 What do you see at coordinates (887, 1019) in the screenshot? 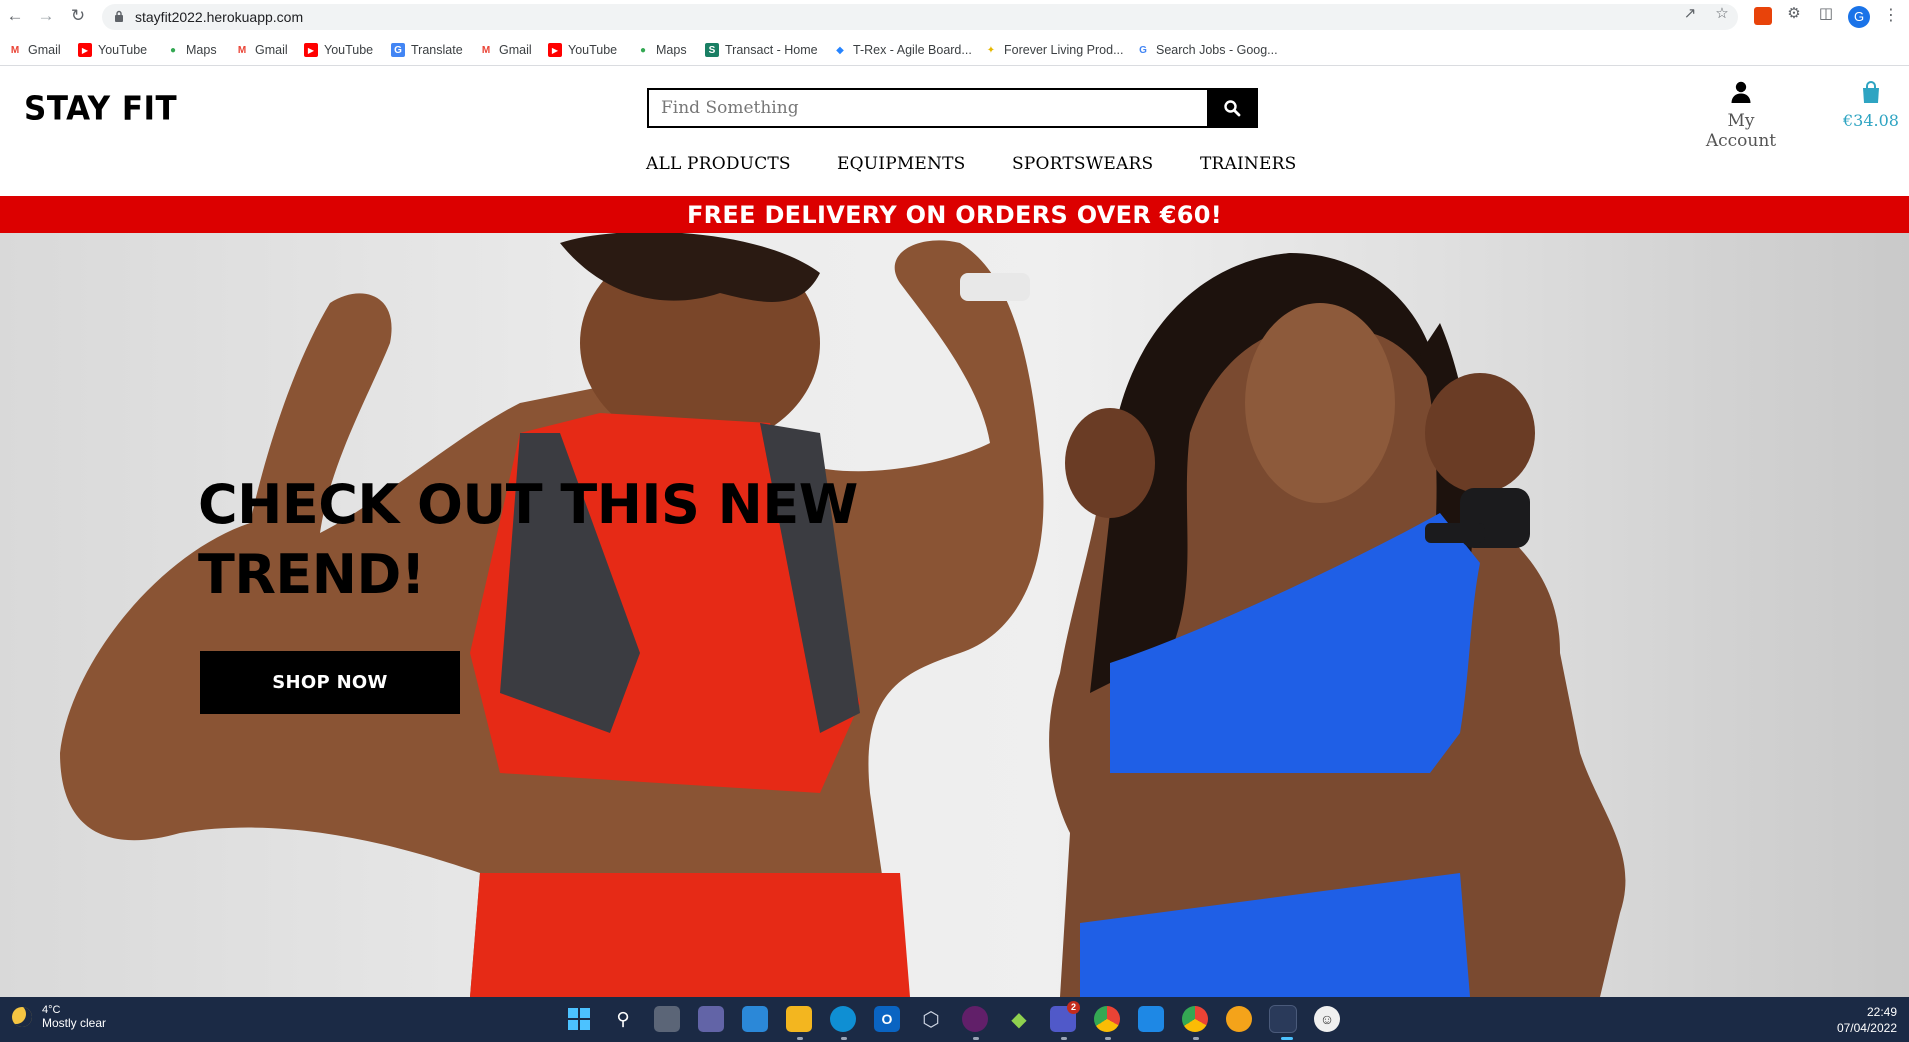
I see `outlook-icon: O` at bounding box center [887, 1019].